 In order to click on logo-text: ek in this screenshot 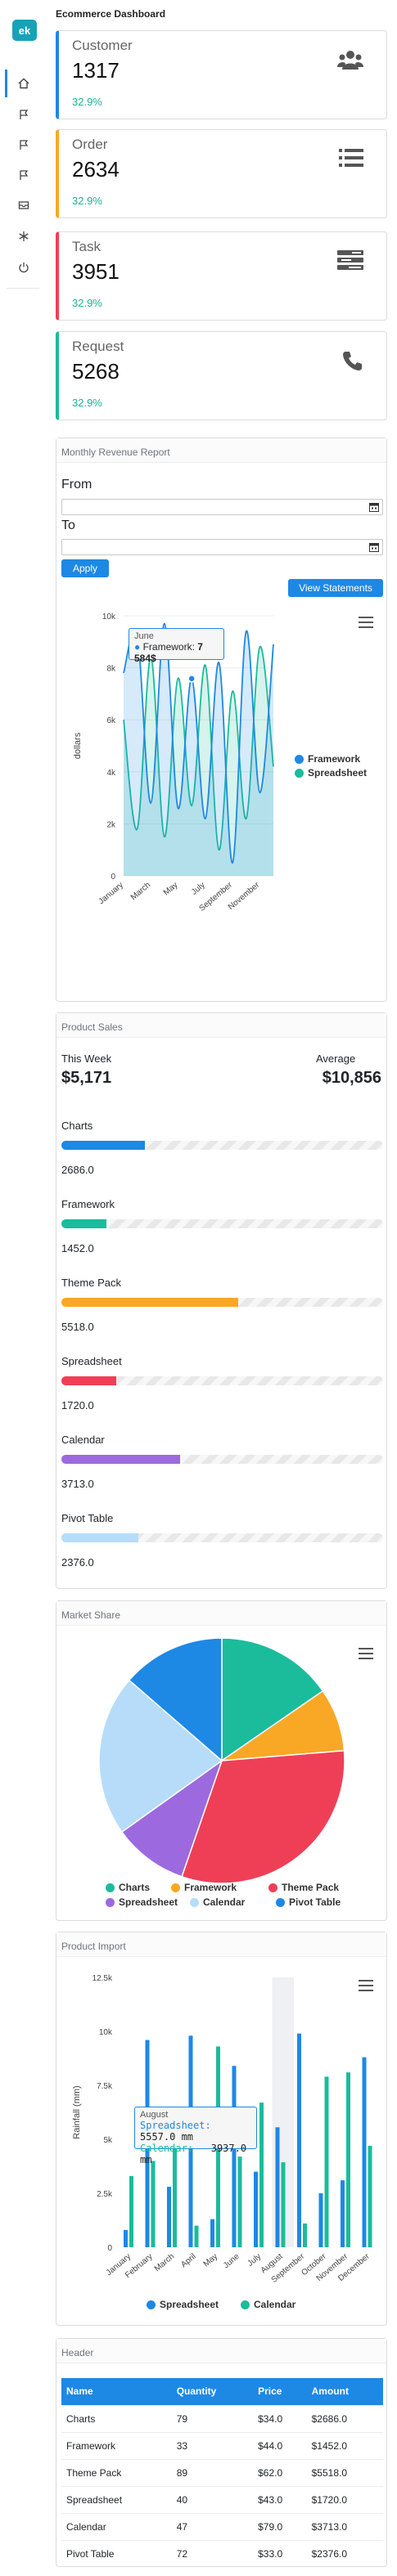, I will do `click(24, 31)`.